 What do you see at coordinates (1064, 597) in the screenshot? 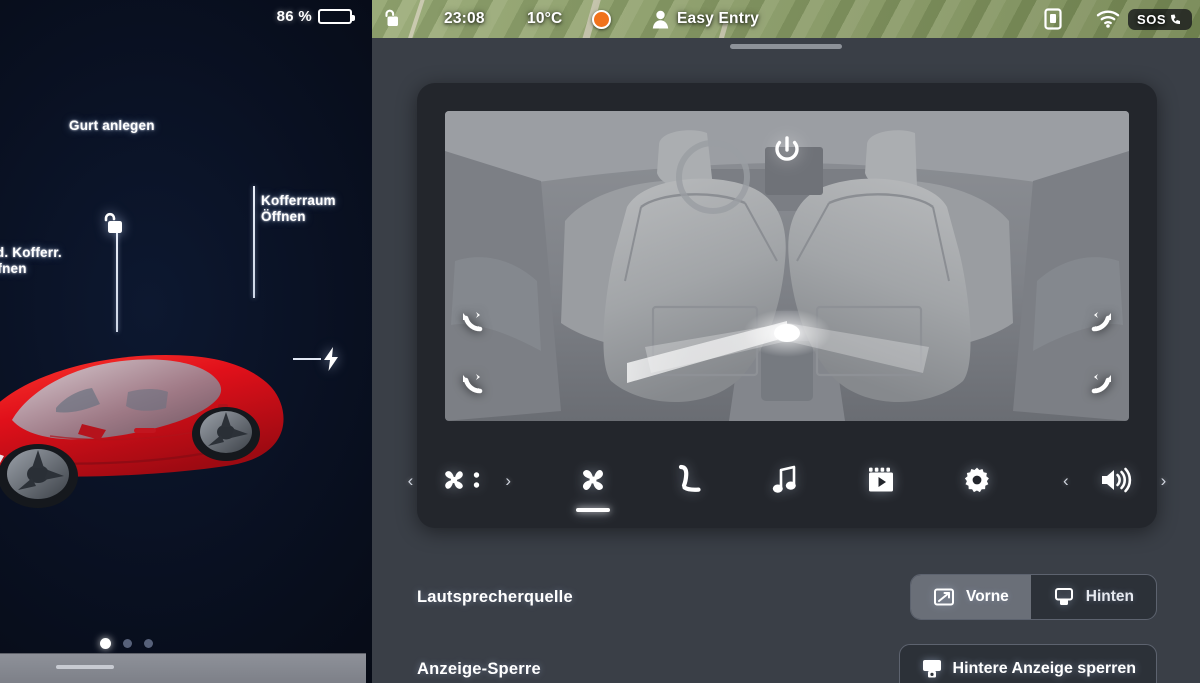
I see `rear-screen-icon` at bounding box center [1064, 597].